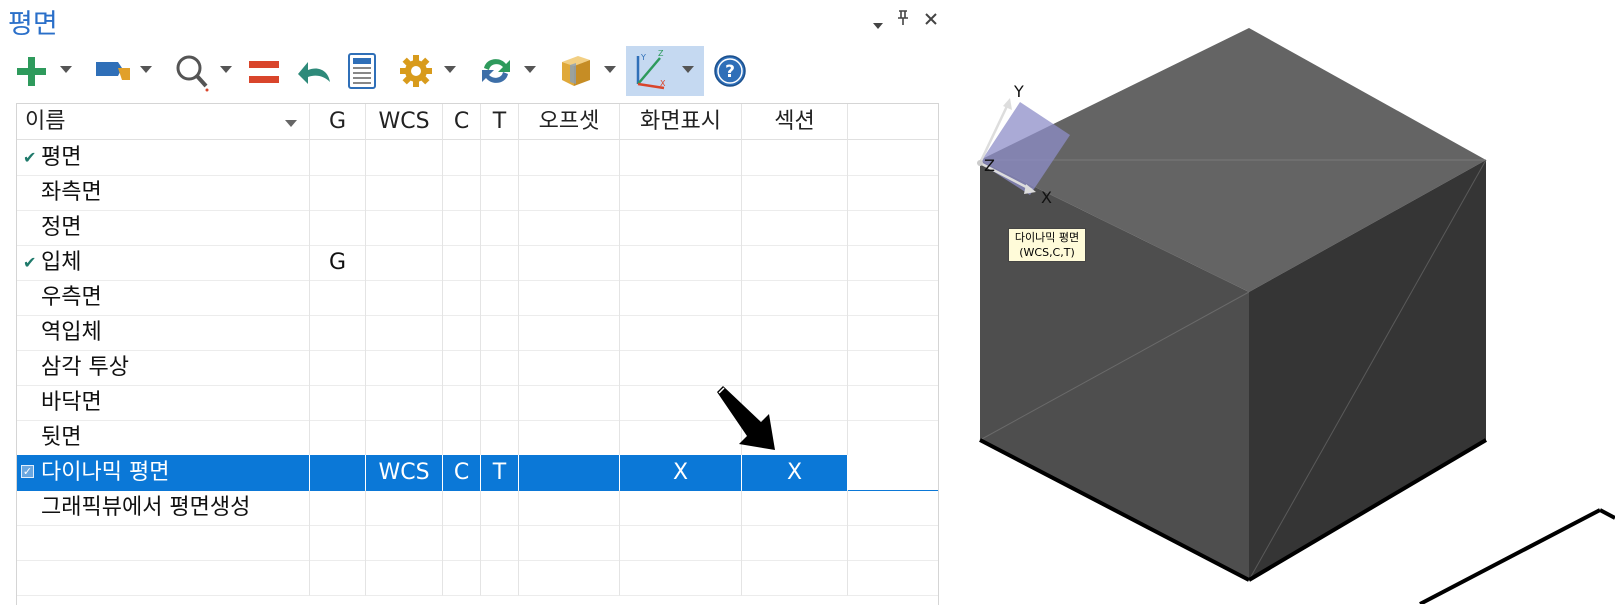  What do you see at coordinates (681, 122) in the screenshot?
I see `column-header-display: 화면표시` at bounding box center [681, 122].